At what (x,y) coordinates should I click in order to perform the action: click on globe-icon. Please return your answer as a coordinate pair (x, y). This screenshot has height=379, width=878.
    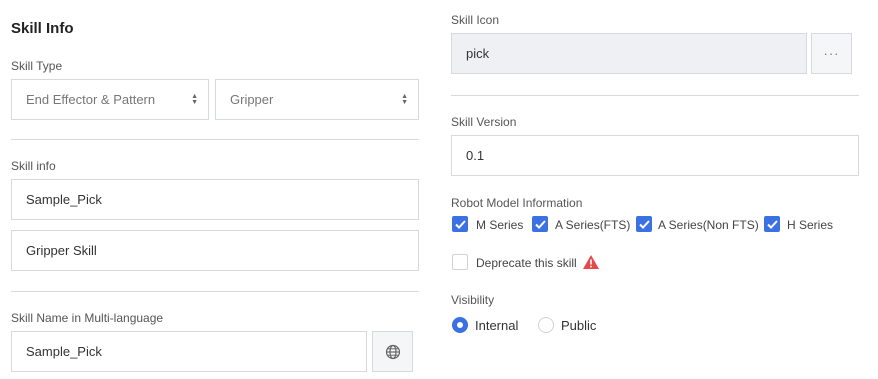
    Looking at the image, I should click on (392, 351).